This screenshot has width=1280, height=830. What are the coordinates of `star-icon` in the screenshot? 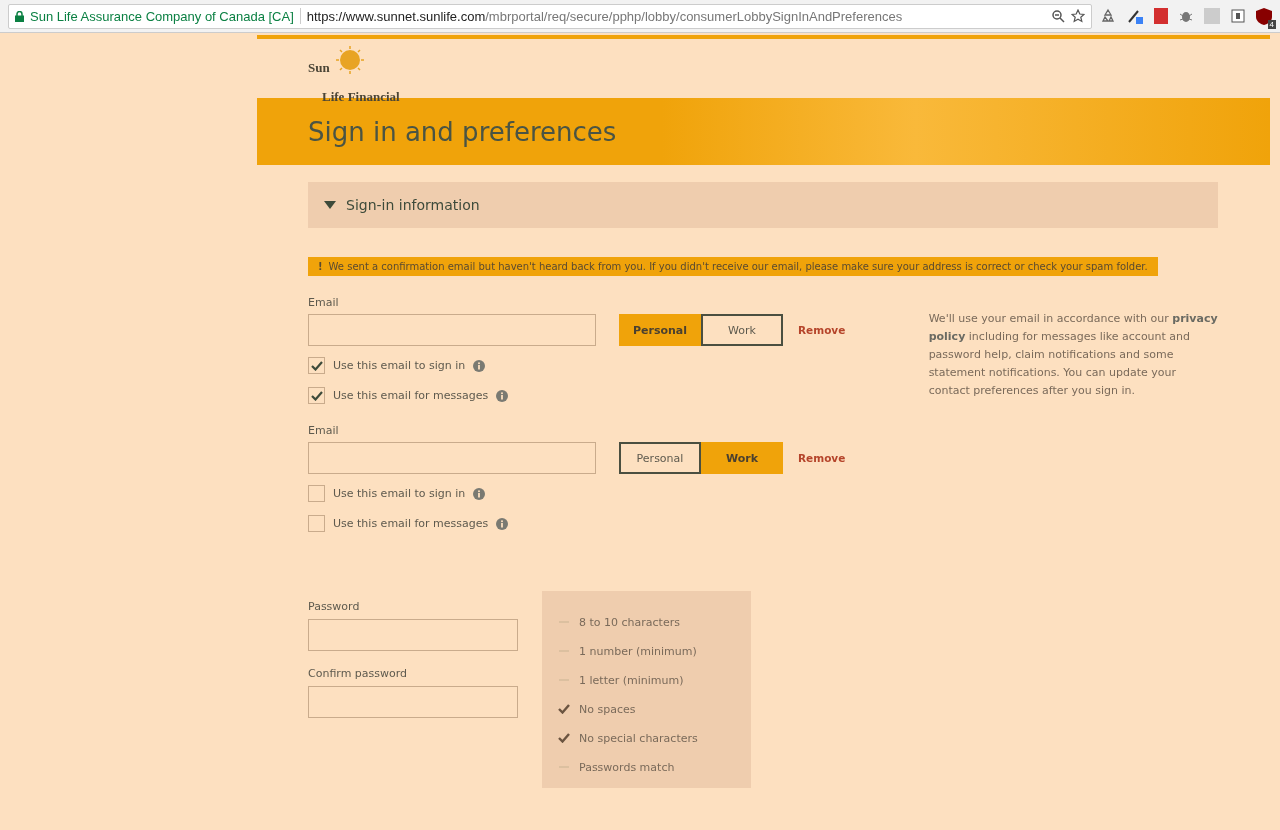 It's located at (1078, 16).